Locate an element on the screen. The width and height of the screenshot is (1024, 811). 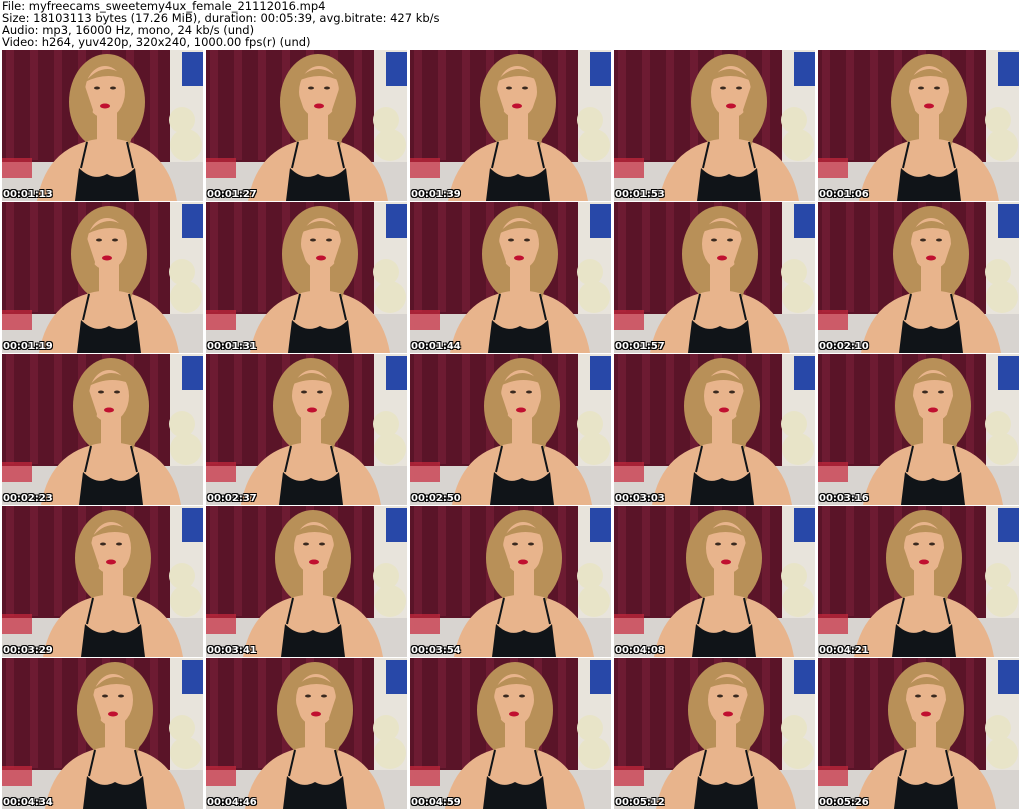
thumbnail-timestamp: 00:04:34 is located at coordinates (28, 802).